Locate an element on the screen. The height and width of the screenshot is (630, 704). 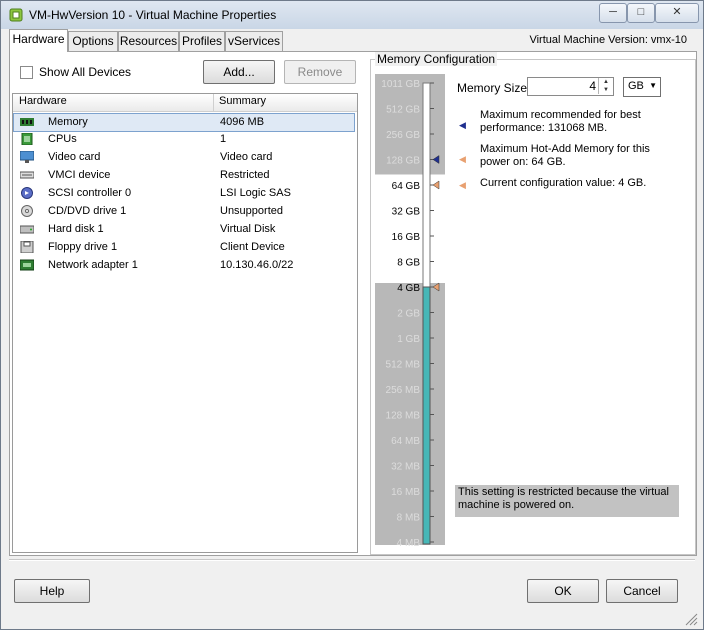
scale-label: 512 GB is located at coordinates (403, 110).